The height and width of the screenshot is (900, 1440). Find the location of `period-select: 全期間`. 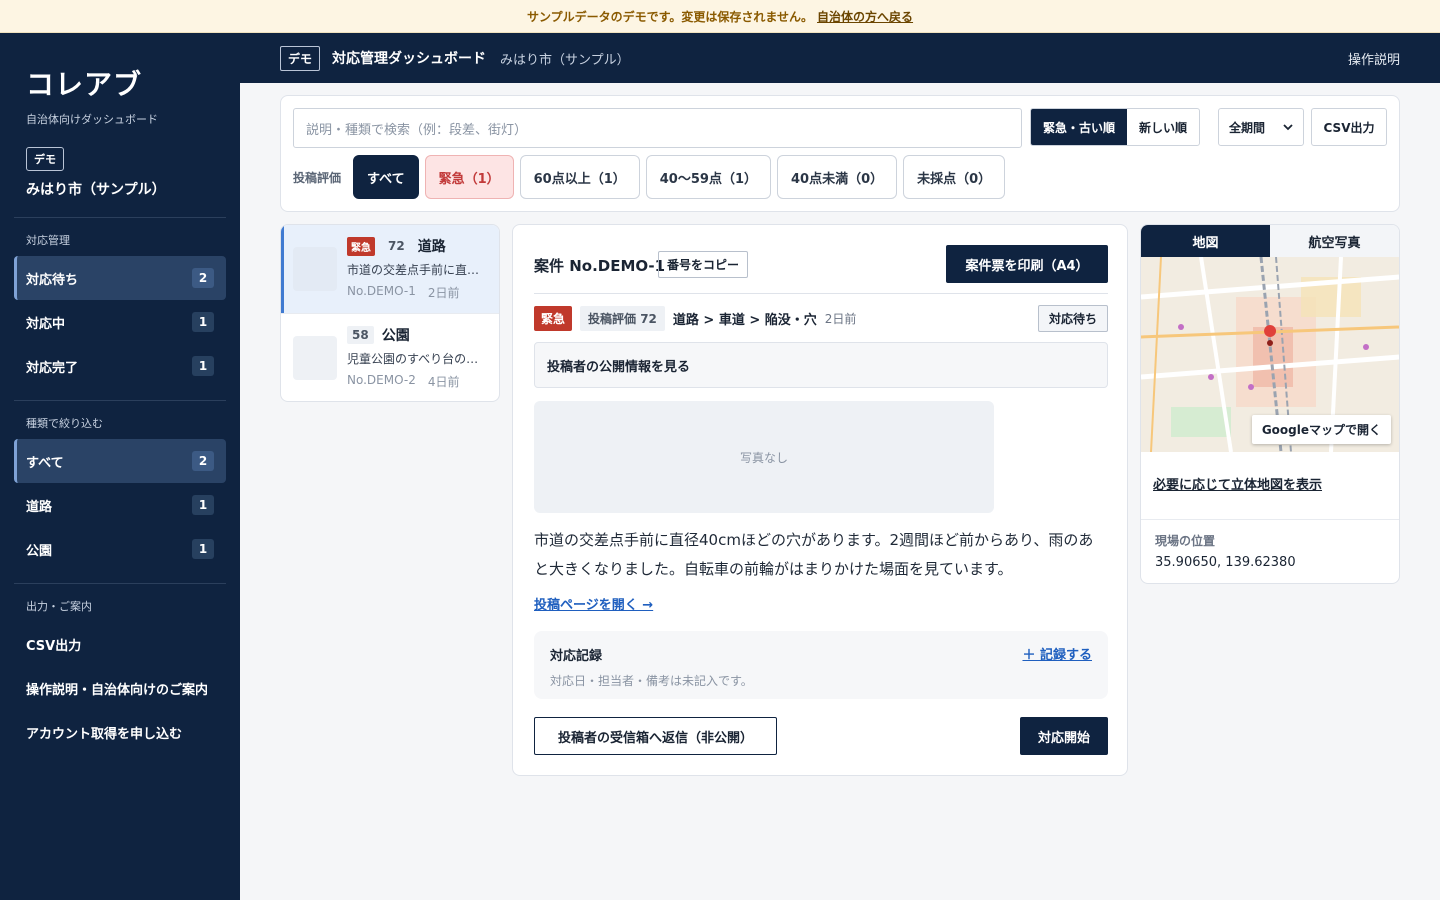

period-select: 全期間 is located at coordinates (1261, 127).